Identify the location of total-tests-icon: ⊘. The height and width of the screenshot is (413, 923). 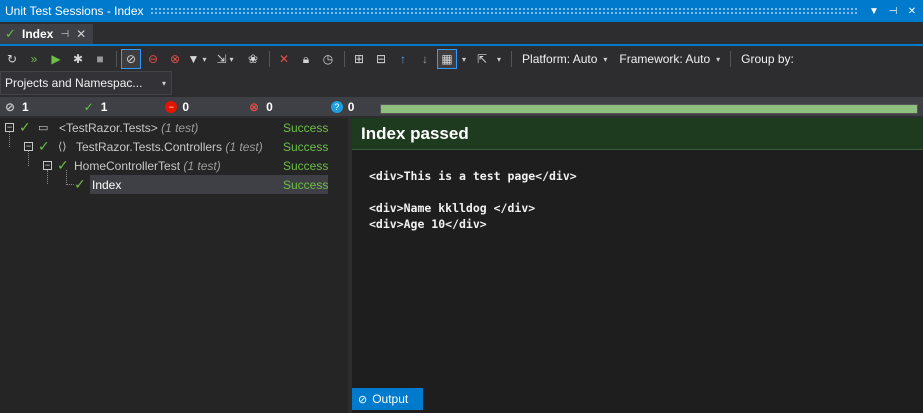
(10, 106).